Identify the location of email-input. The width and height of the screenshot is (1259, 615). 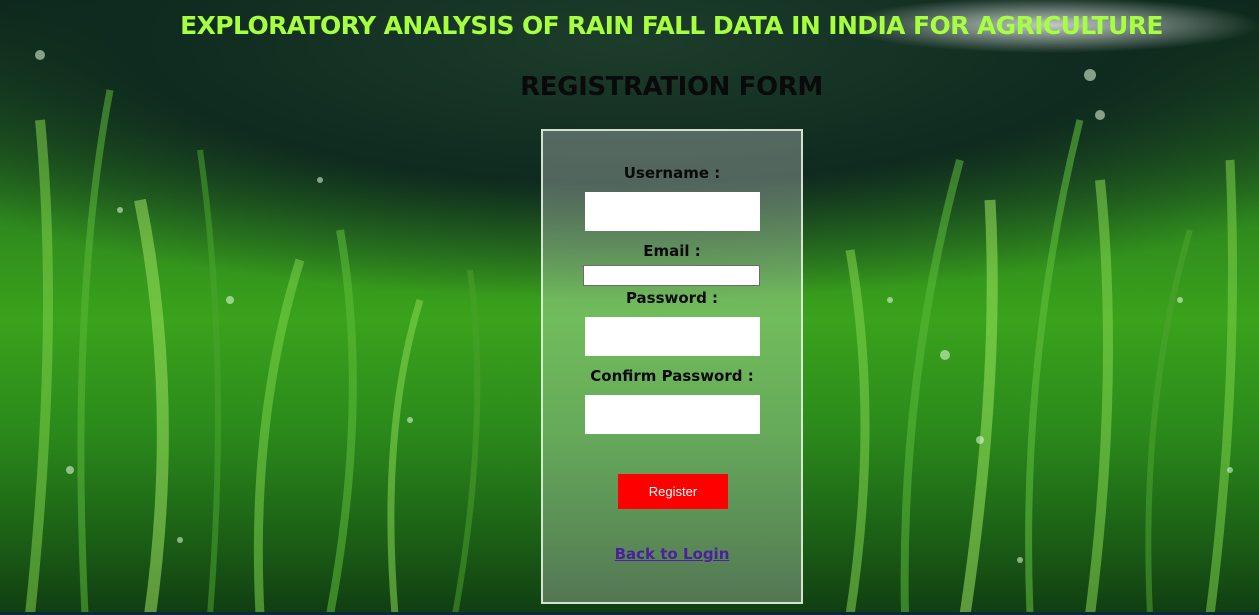
(671, 275).